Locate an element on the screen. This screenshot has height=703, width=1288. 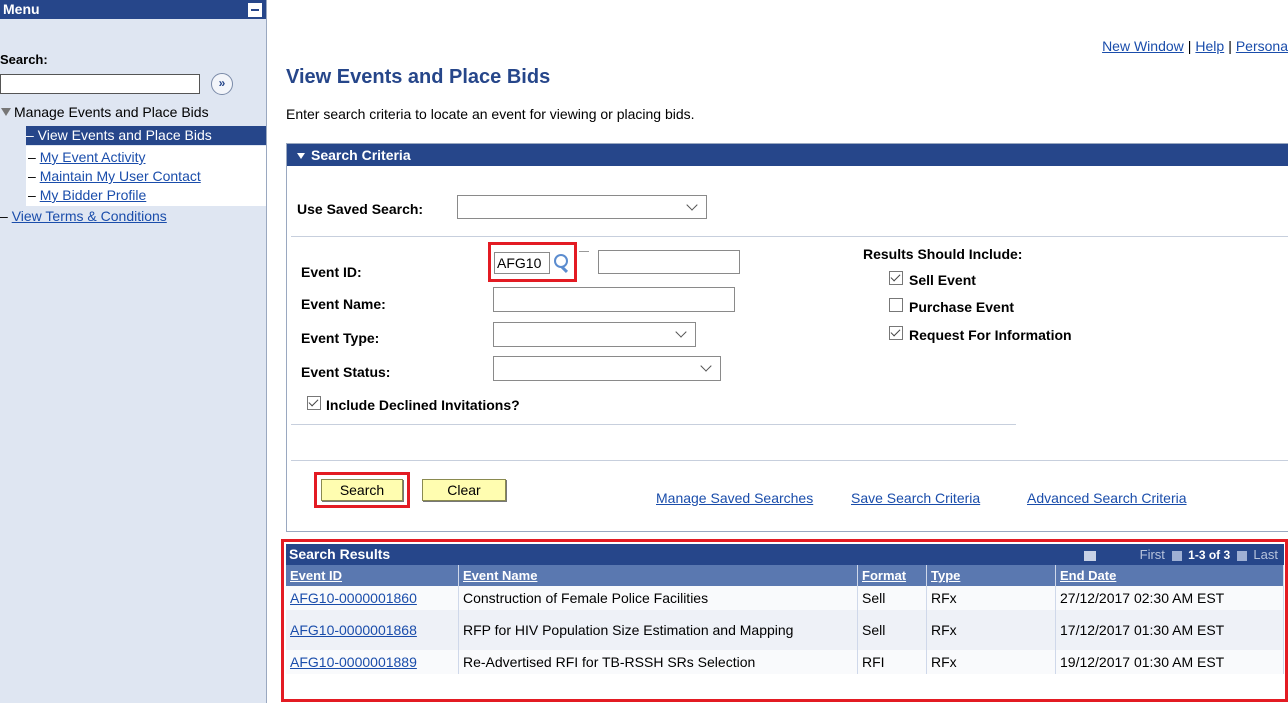
saved-search-label: Use Saved Search: is located at coordinates (360, 209).